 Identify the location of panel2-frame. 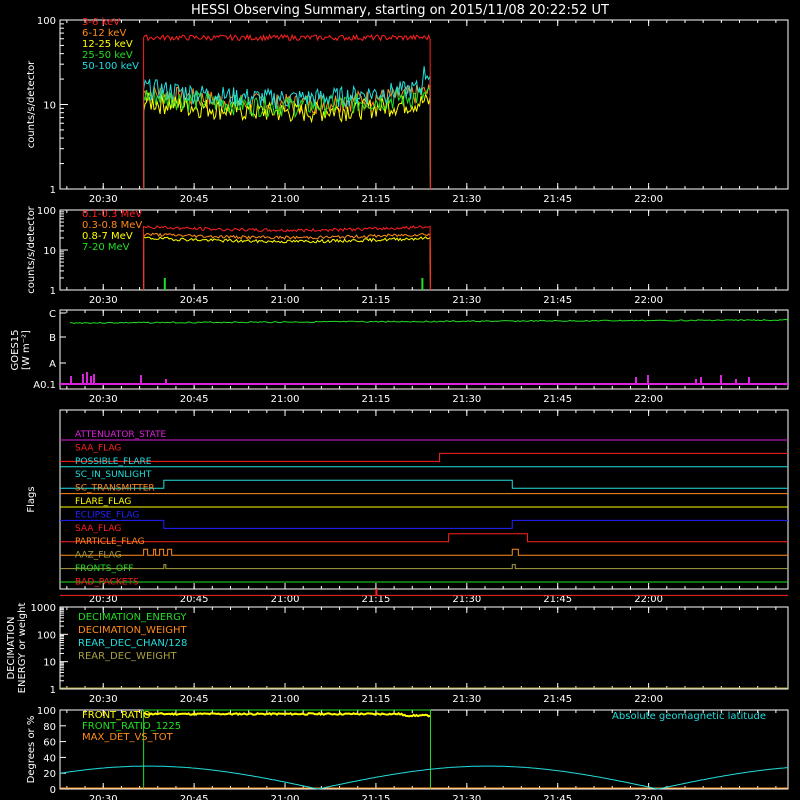
(424, 250).